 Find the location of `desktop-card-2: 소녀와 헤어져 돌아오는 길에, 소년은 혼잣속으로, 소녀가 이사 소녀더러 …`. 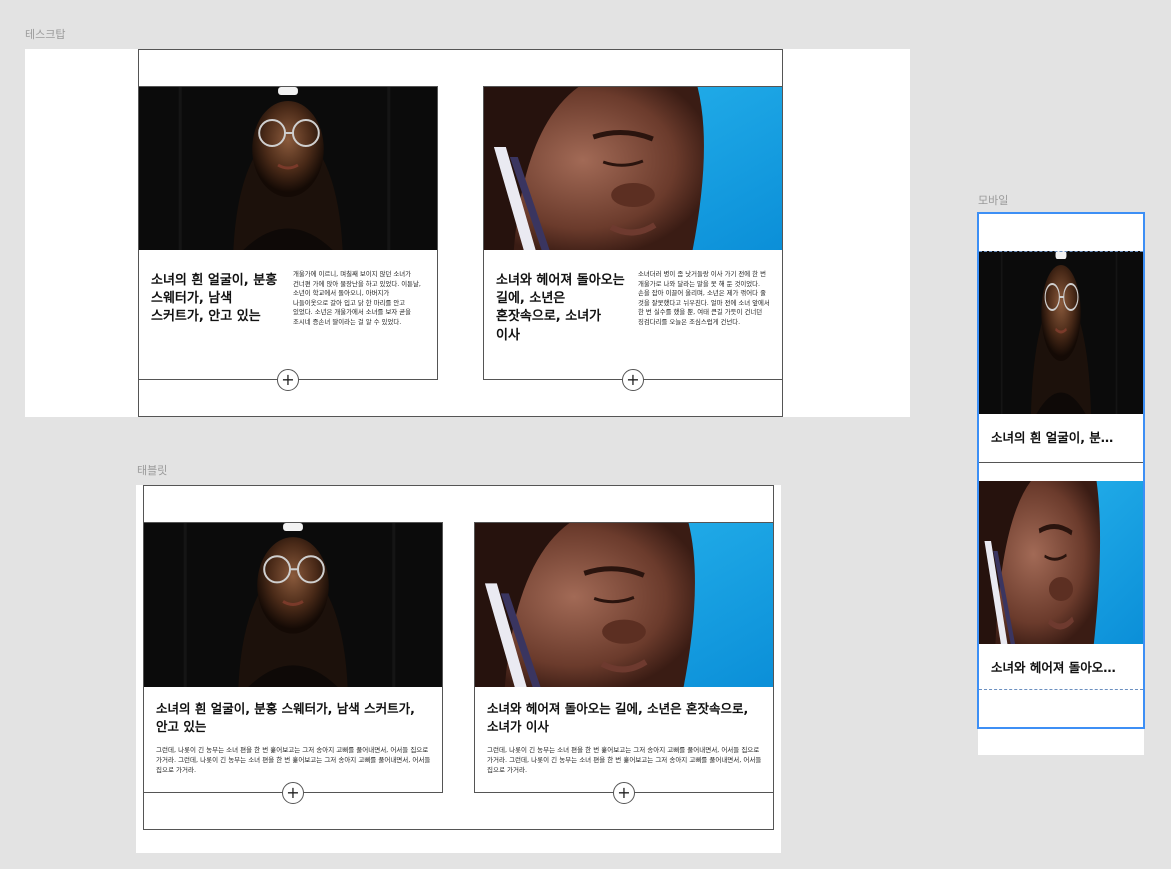

desktop-card-2: 소녀와 헤어져 돌아오는 길에, 소년은 혼잣속으로, 소녀가 이사 소녀더러 … is located at coordinates (633, 238).